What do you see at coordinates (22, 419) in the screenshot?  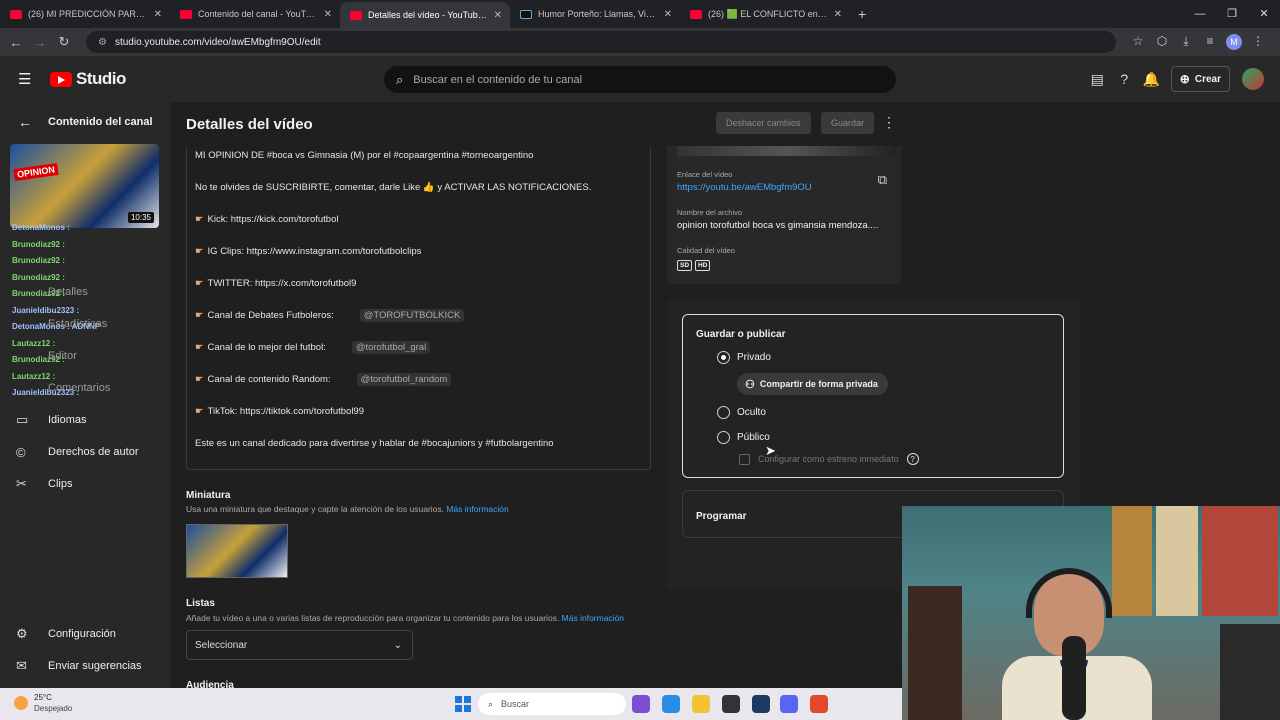 I see `subtitles-icon: ▭` at bounding box center [22, 419].